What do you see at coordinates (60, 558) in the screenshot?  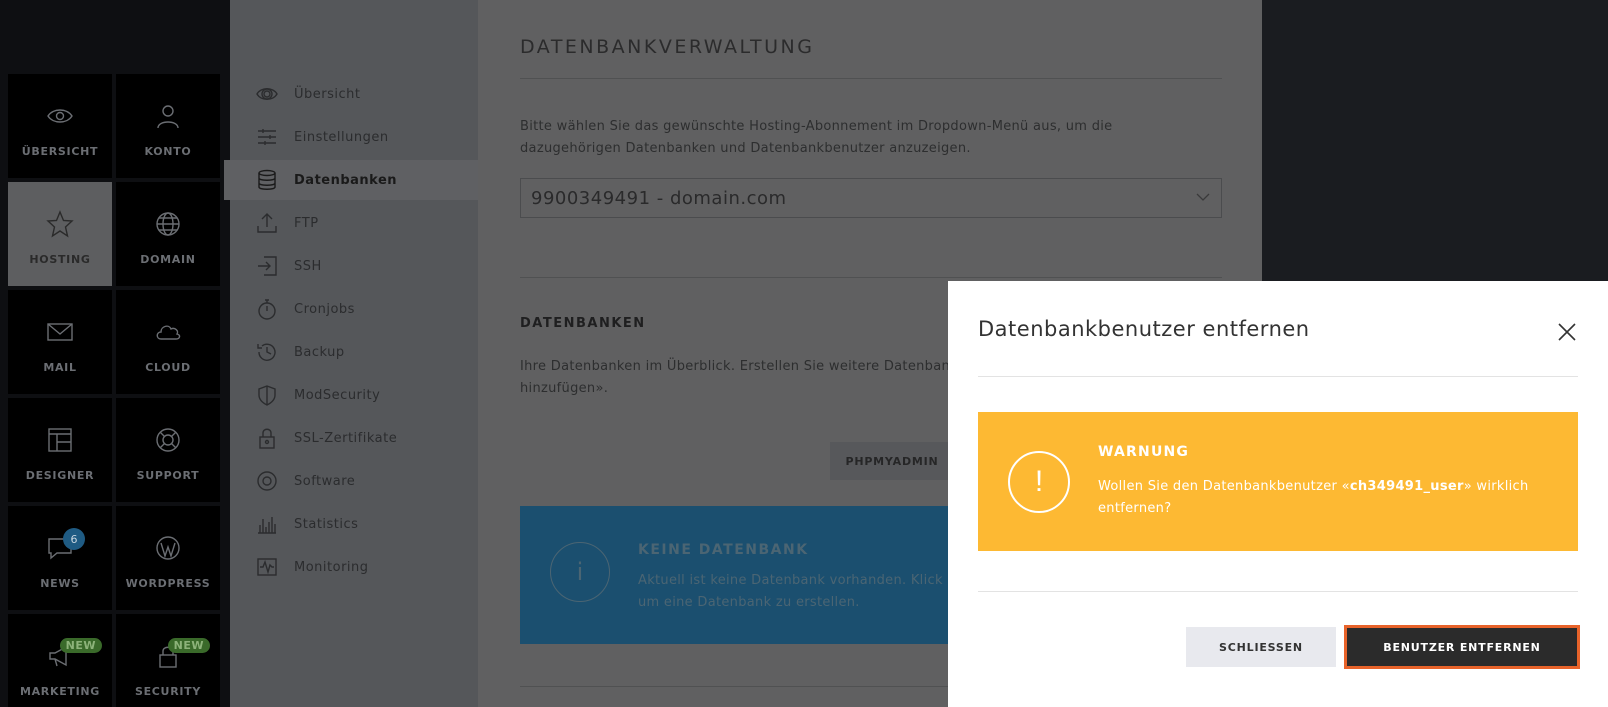 I see `tile-news: 6 NEWS` at bounding box center [60, 558].